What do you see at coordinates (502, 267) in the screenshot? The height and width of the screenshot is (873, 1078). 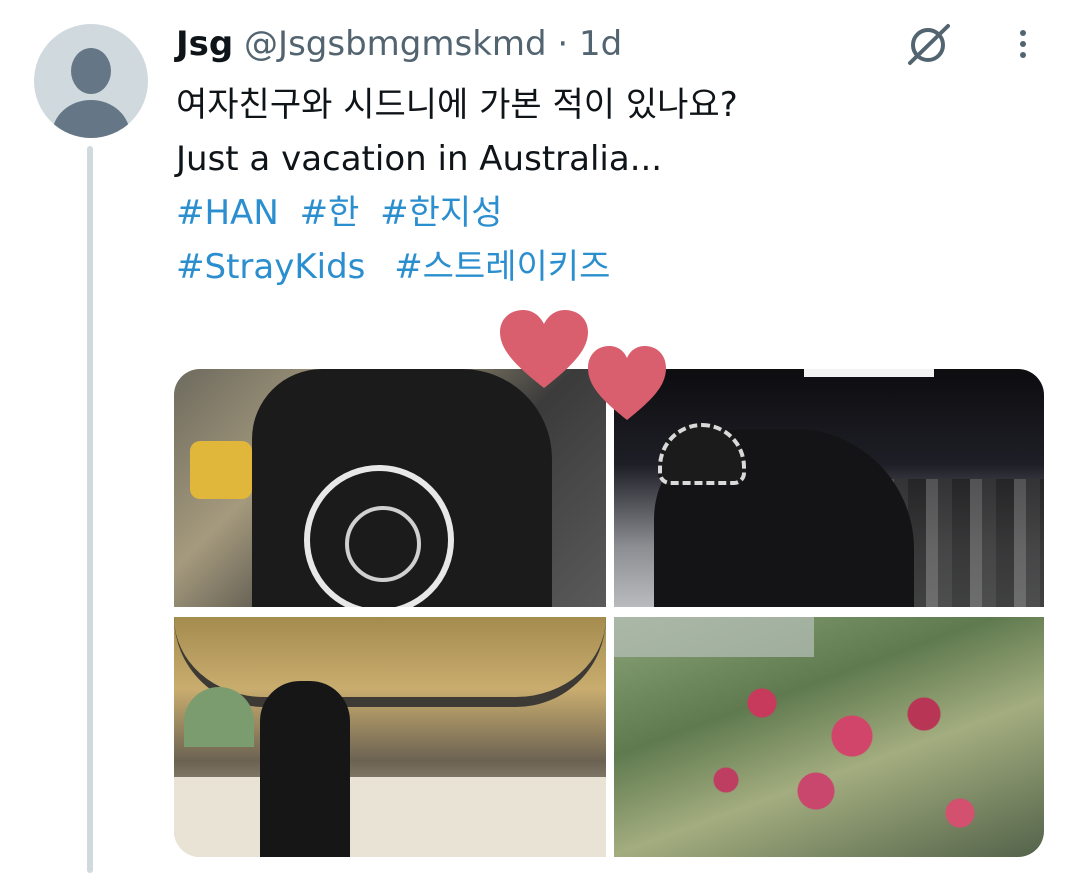 I see `hashtag-link: #스트레이키즈` at bounding box center [502, 267].